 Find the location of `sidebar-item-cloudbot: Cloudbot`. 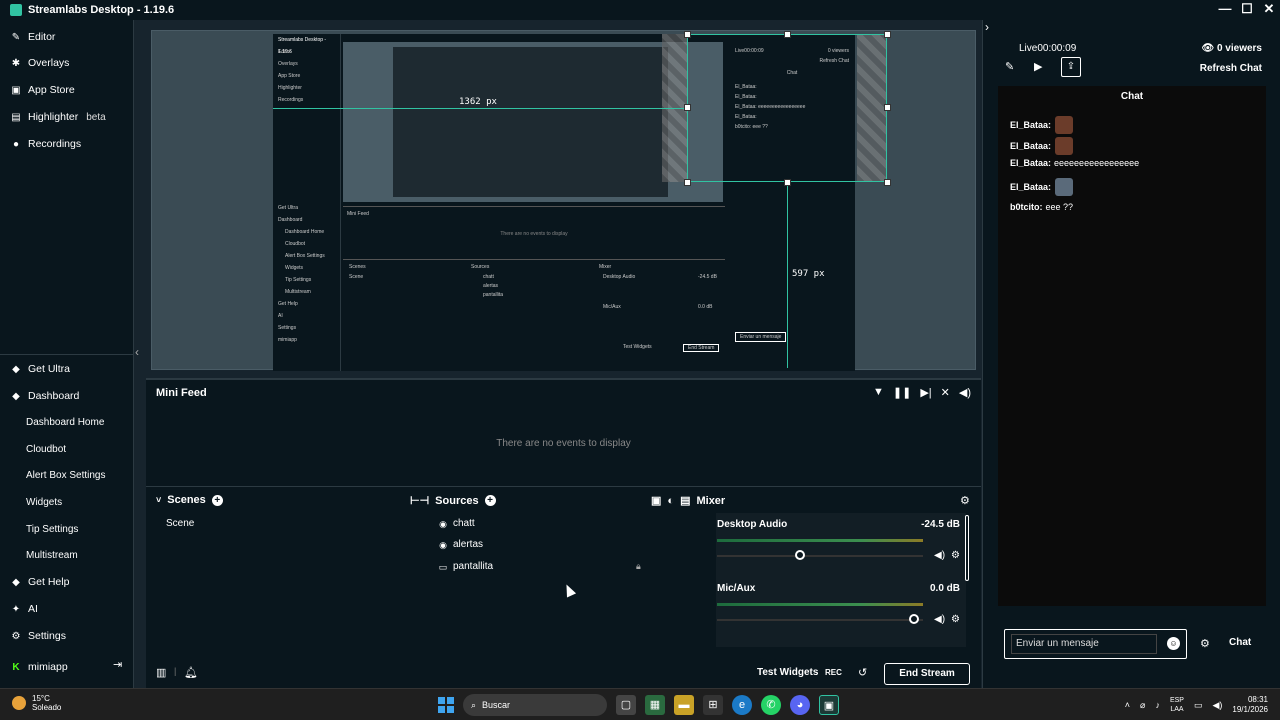

sidebar-item-cloudbot: Cloudbot is located at coordinates (46, 452).